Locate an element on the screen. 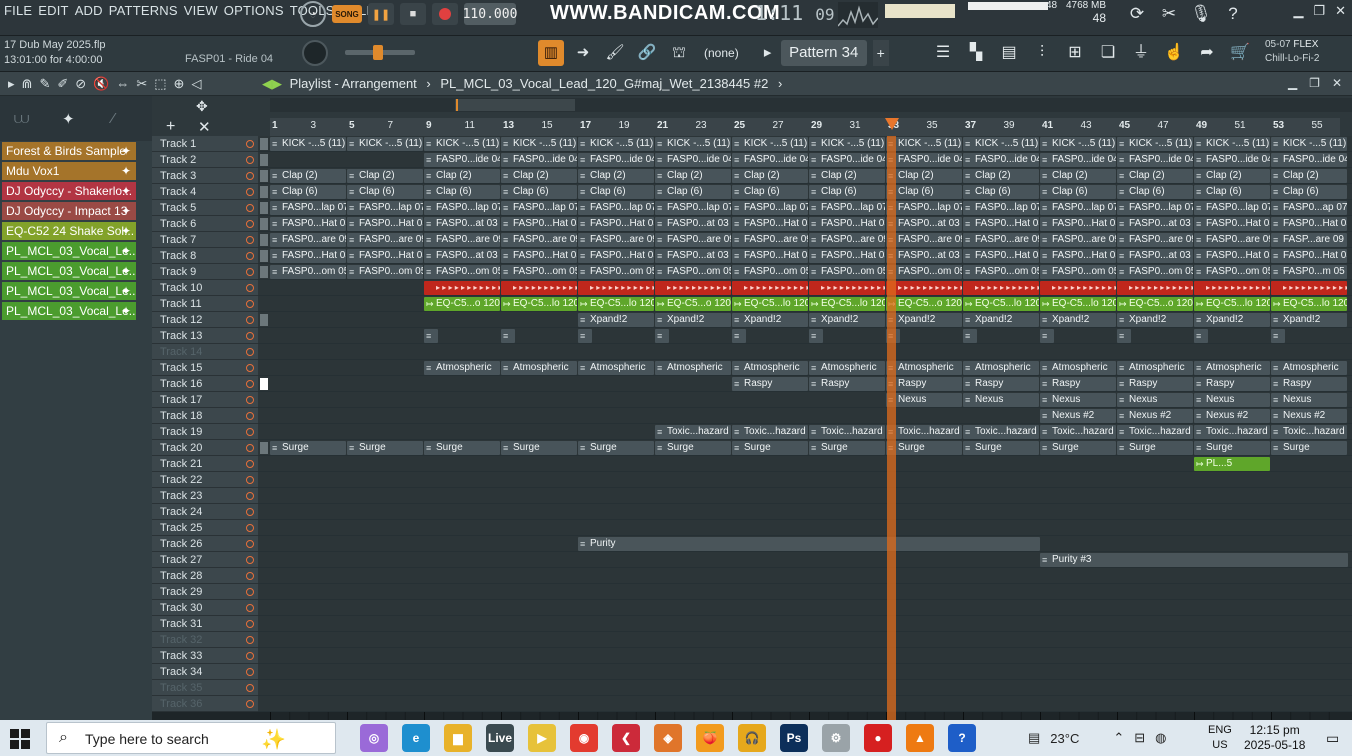  track-name: Track 10 is located at coordinates (197, 288).